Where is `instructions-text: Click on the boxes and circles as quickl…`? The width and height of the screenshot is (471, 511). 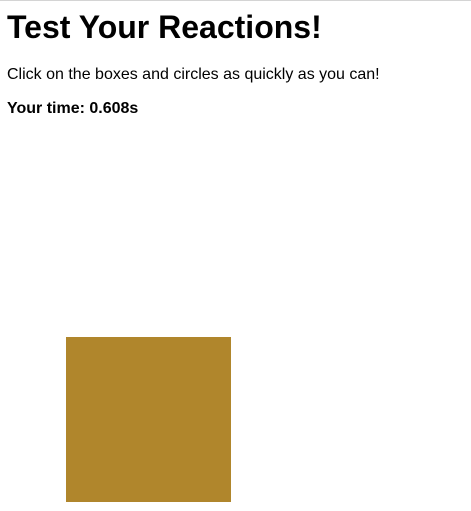 instructions-text: Click on the boxes and circles as quickl… is located at coordinates (193, 74).